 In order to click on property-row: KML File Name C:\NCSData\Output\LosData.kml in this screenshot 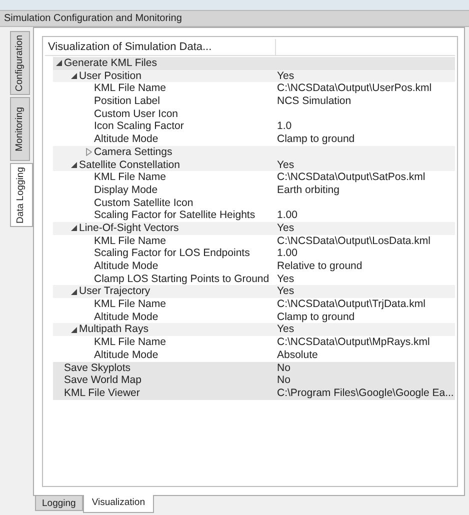, I will do `click(254, 241)`.